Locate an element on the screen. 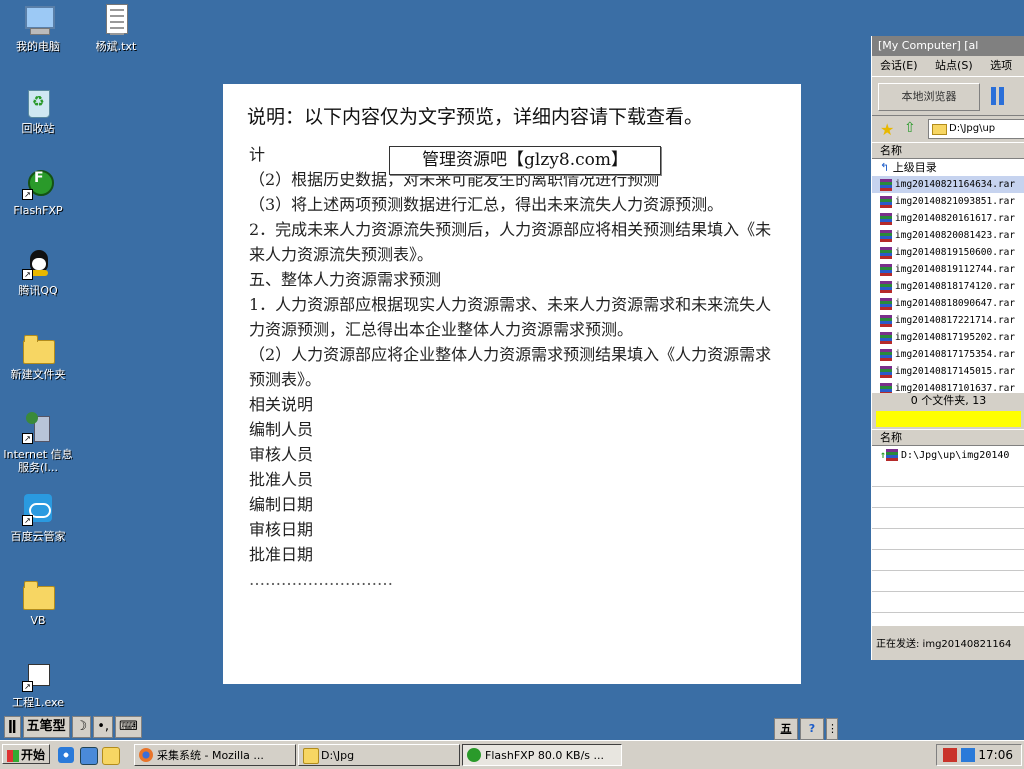 The height and width of the screenshot is (769, 1024). favorites-star-icon: ★ is located at coordinates (887, 129).